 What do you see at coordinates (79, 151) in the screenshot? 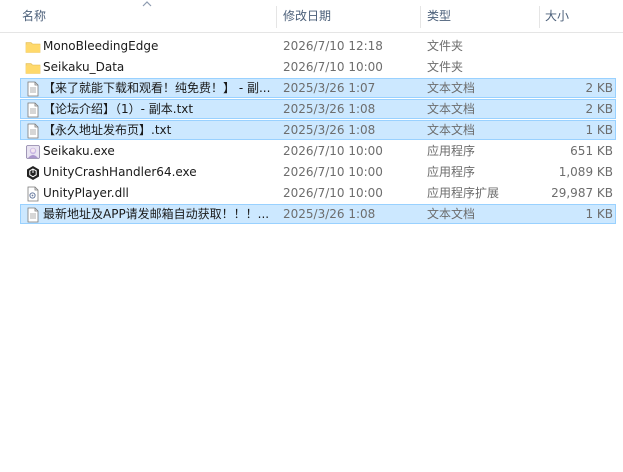
I see `file-name: Seikaku.exe` at bounding box center [79, 151].